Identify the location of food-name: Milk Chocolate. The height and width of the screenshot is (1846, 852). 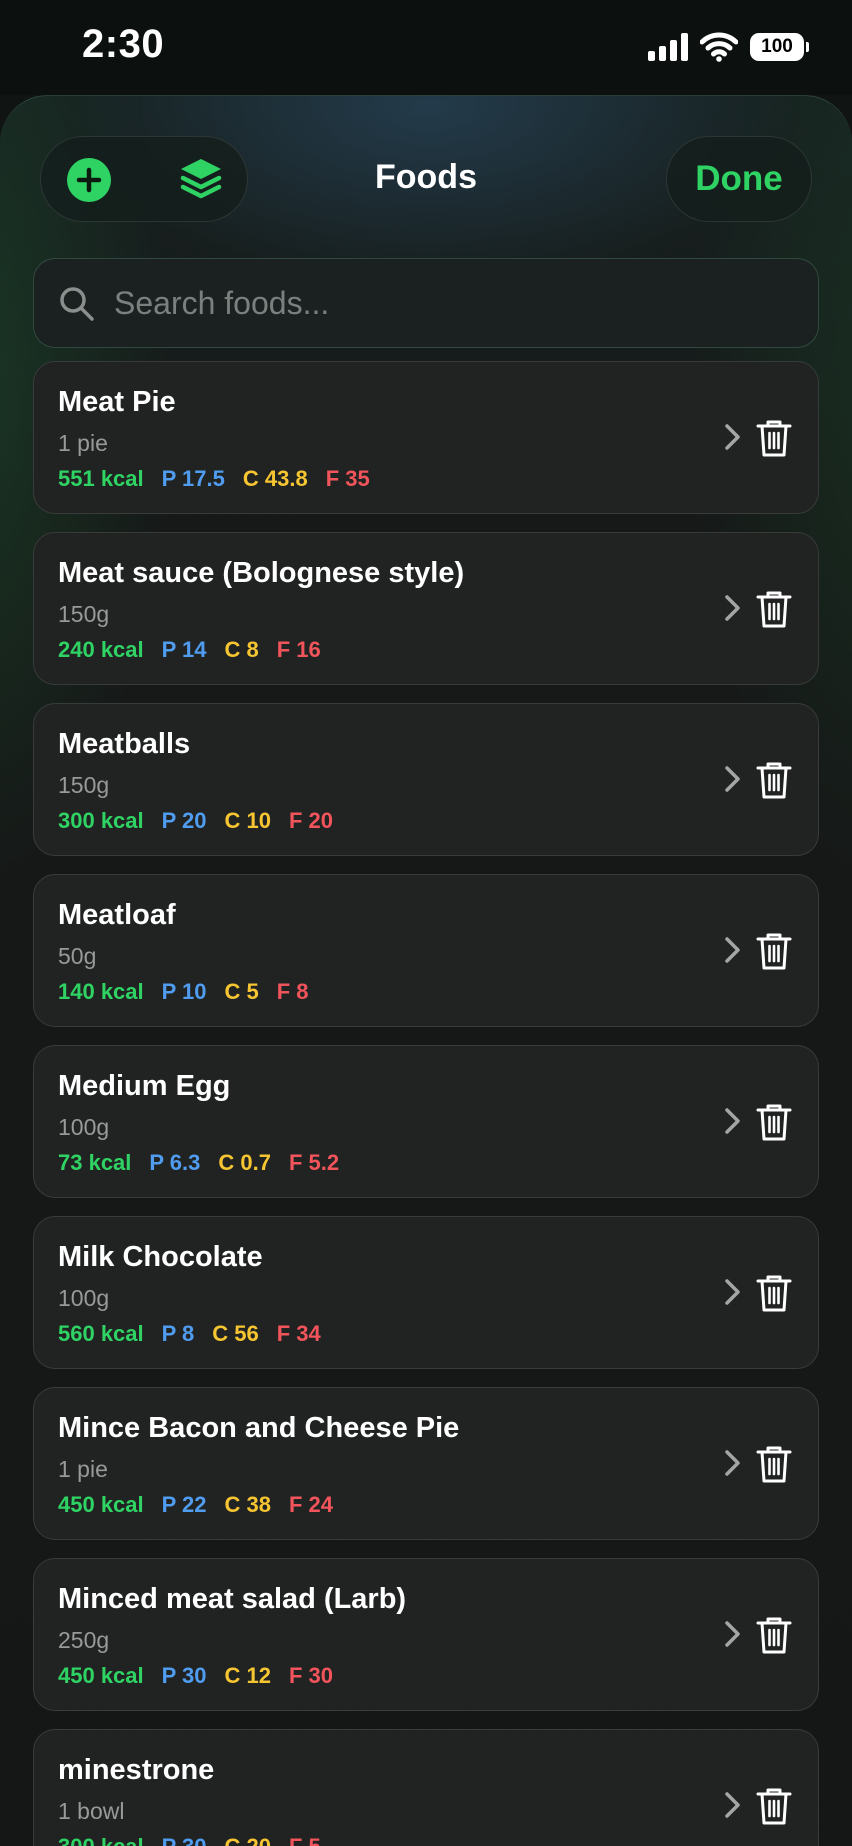
(160, 1257).